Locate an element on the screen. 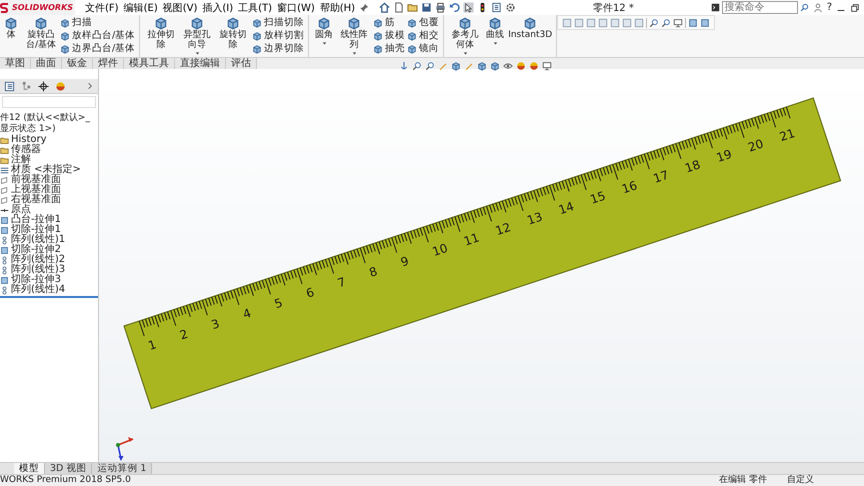  search-field: 搜索命令 is located at coordinates (760, 7).